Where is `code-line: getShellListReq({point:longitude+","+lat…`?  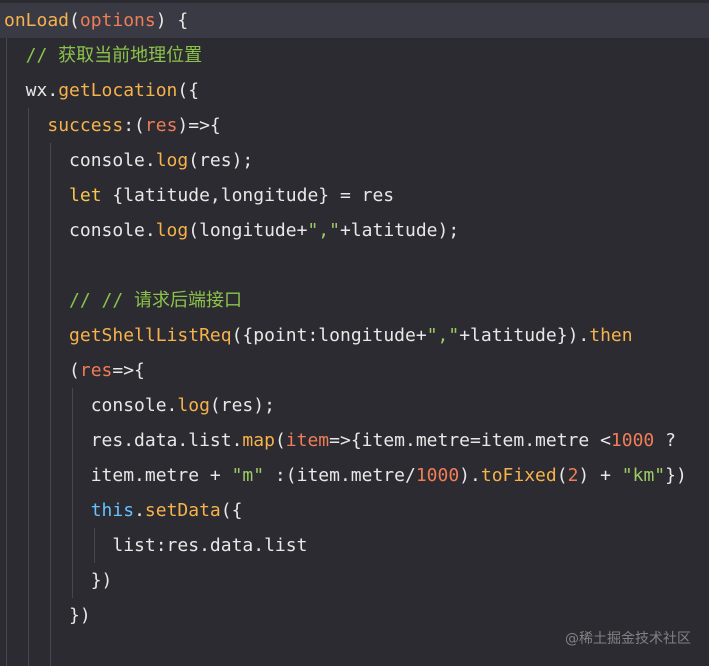
code-line: getShellListReq({point:longitude+","+lat… is located at coordinates (318, 335).